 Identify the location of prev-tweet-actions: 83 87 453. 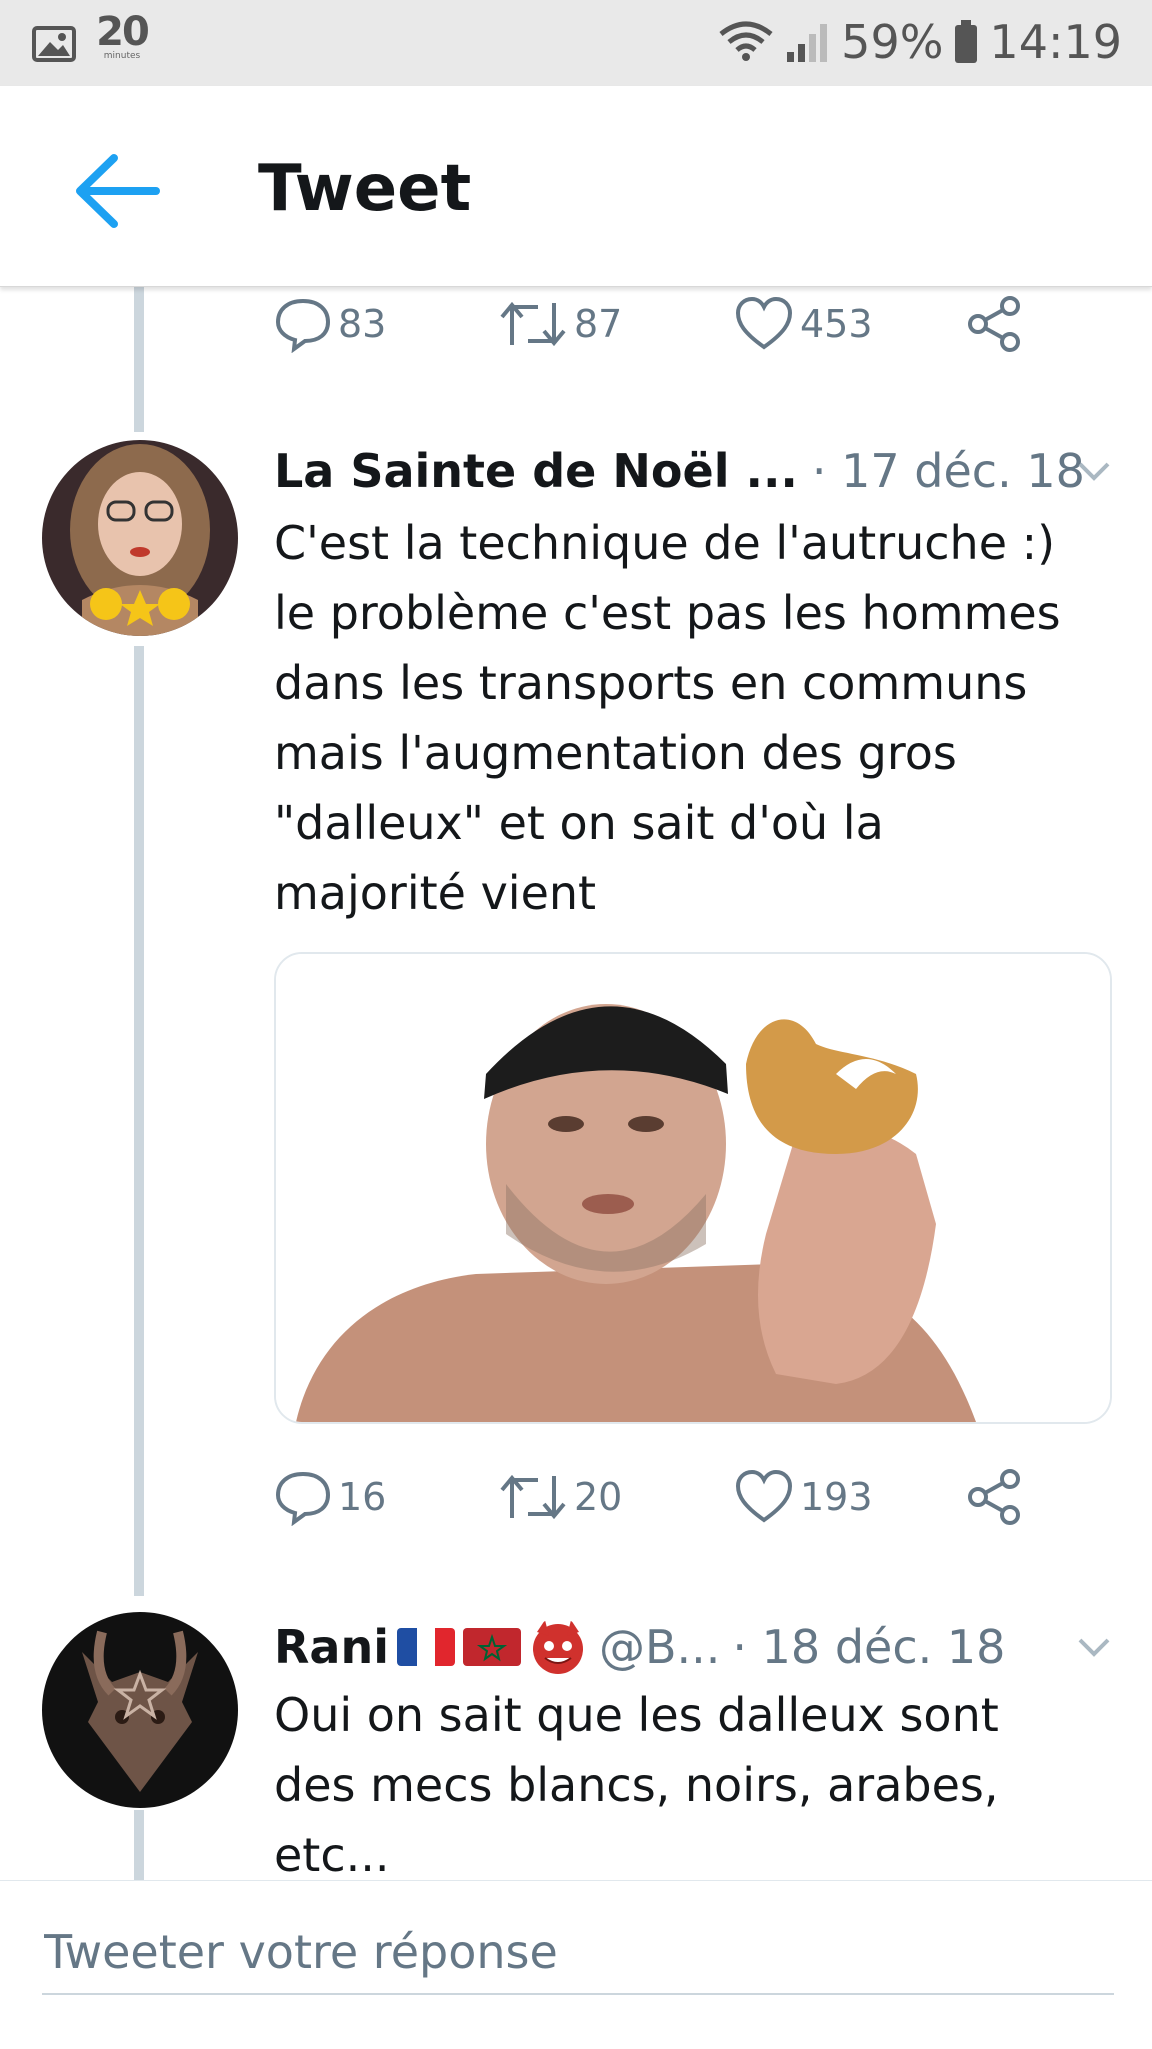
(664, 324).